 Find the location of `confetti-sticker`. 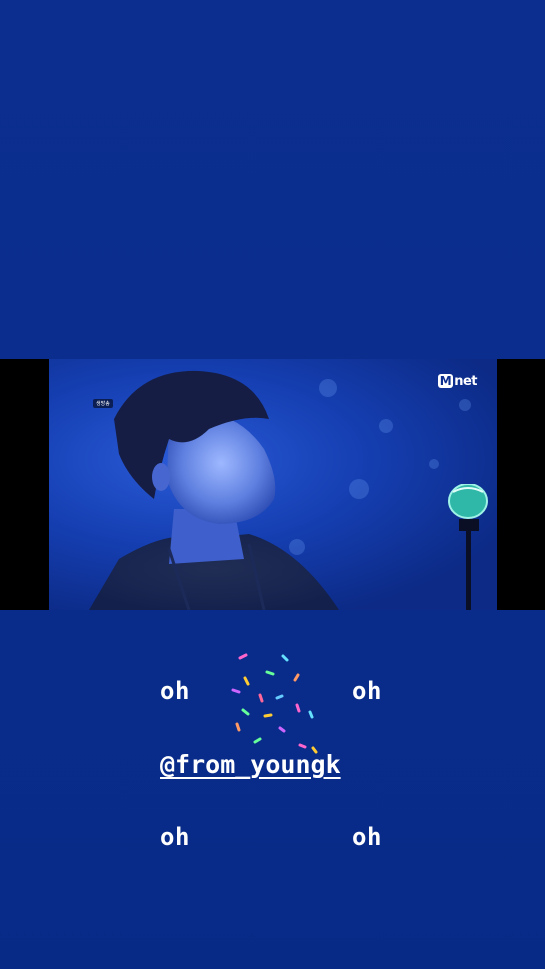

confetti-sticker is located at coordinates (275, 705).